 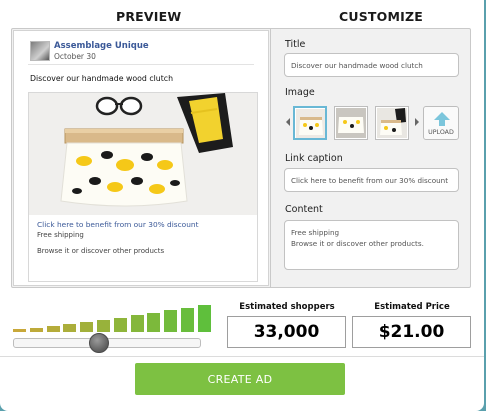 I want to click on card-divider, so click(x=141, y=64).